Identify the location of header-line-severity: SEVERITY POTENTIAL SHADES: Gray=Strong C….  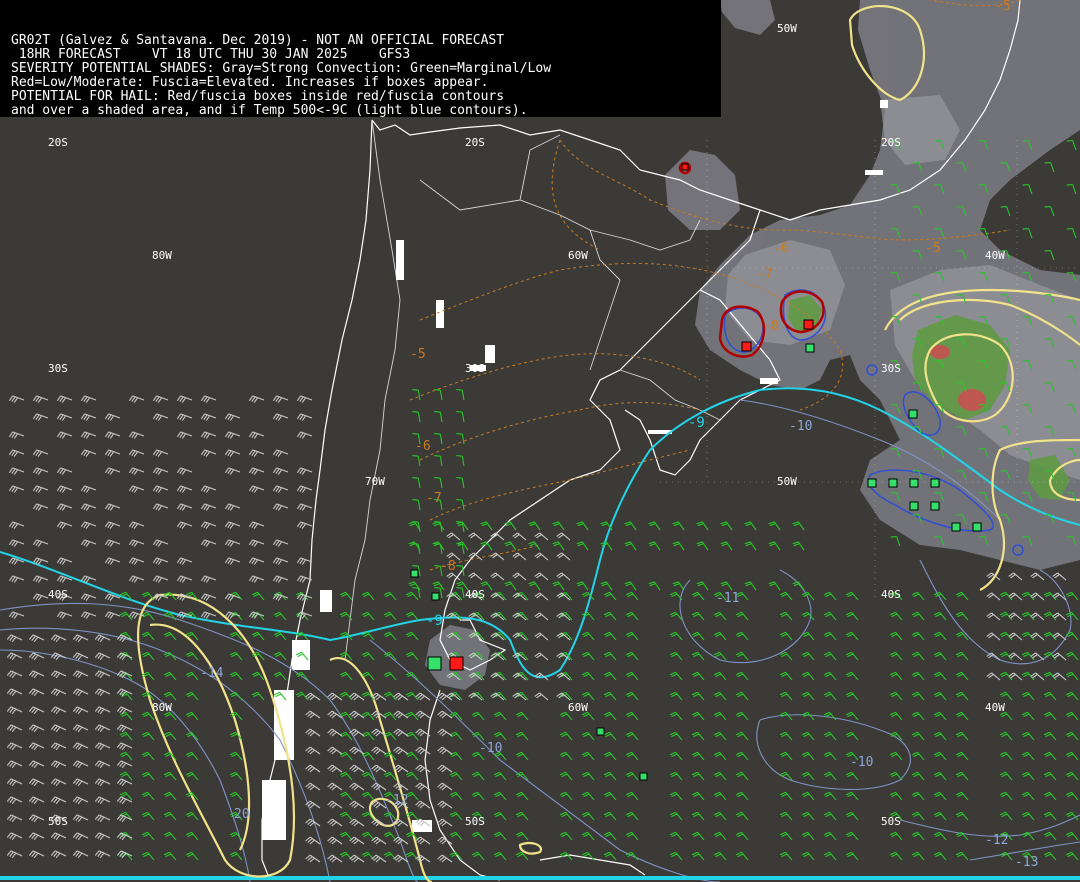
(281, 68).